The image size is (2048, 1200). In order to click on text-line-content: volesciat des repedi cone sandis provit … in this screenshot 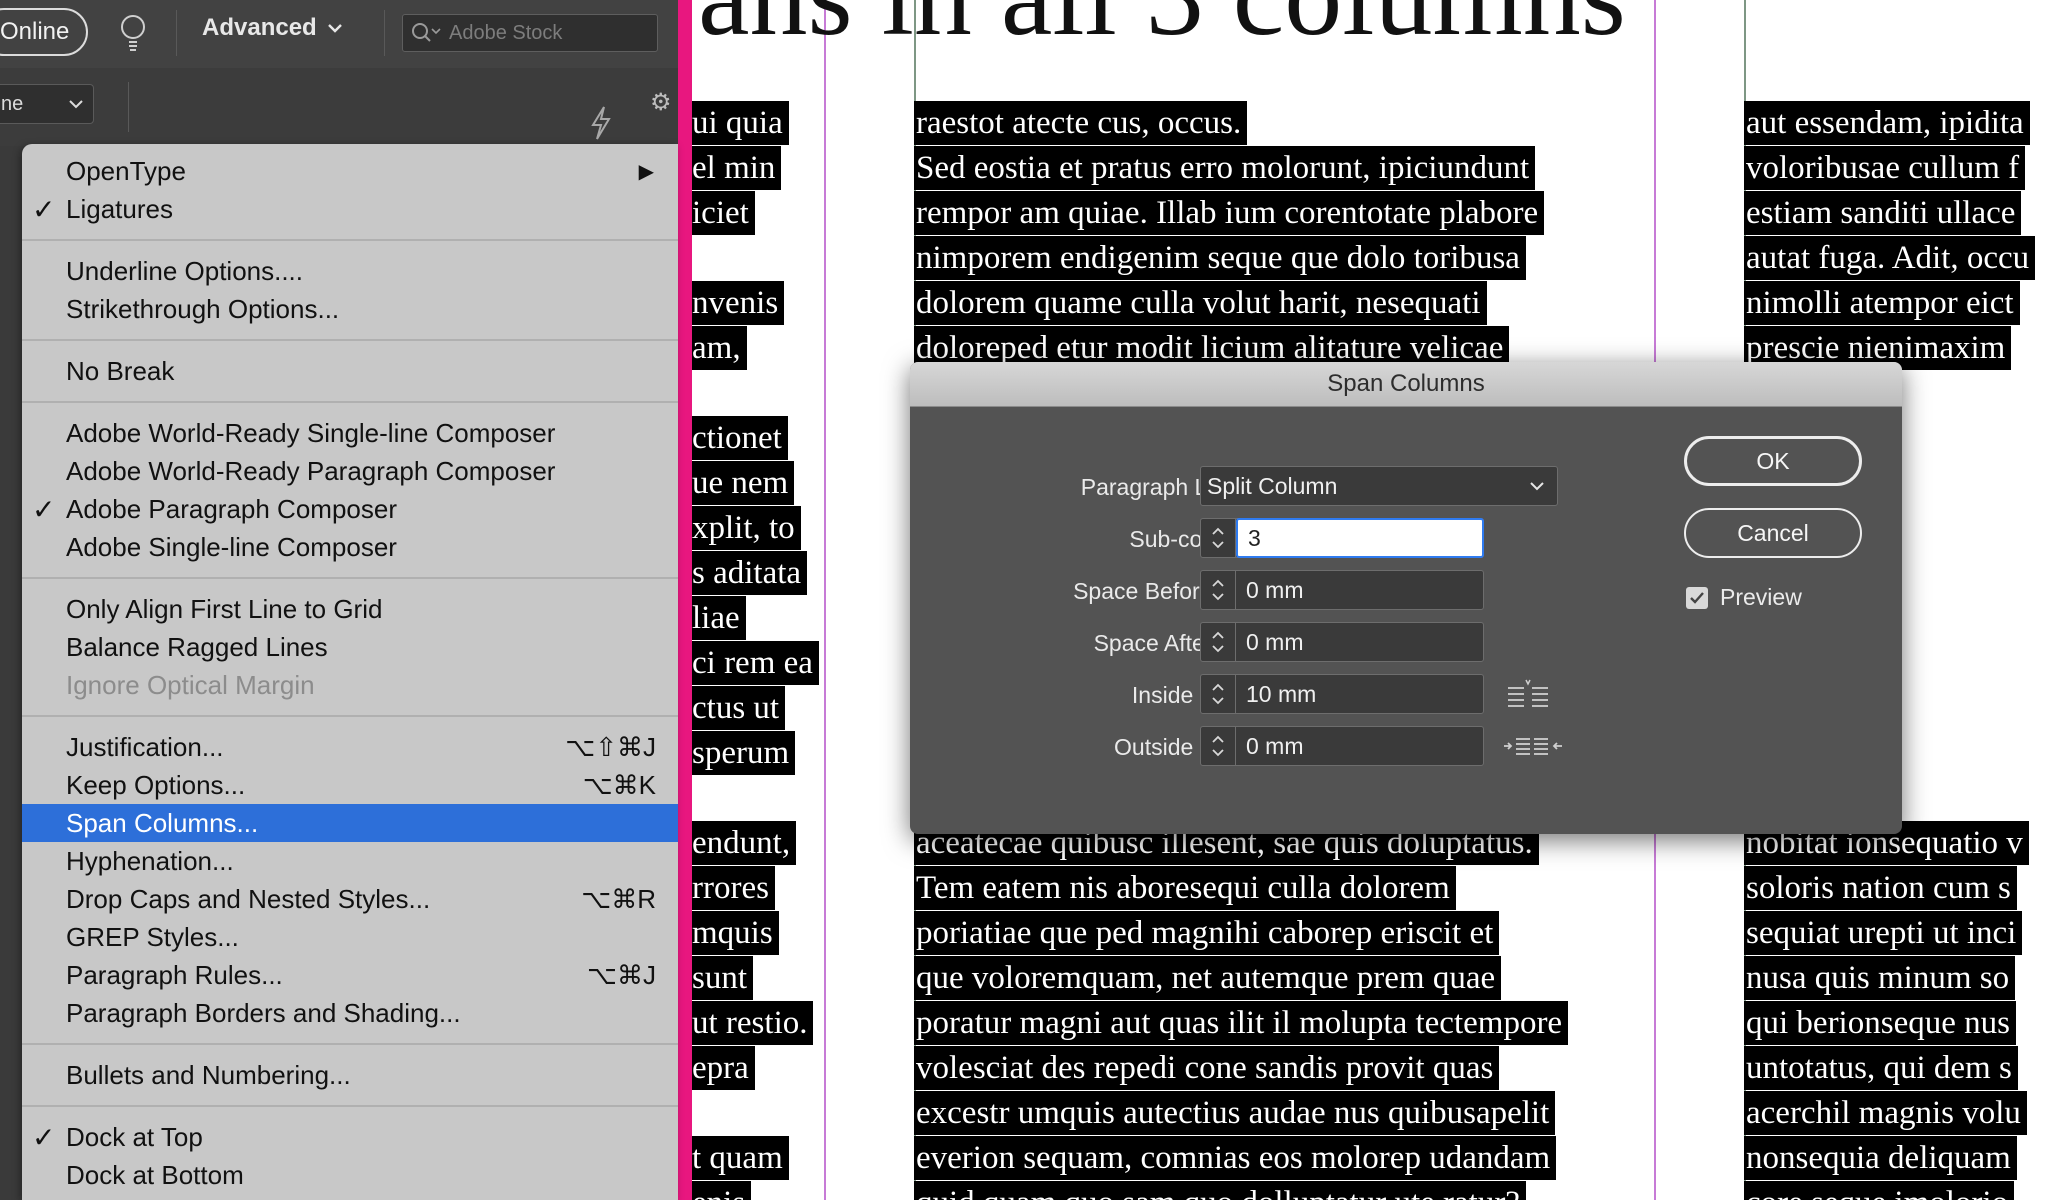, I will do `click(1207, 1067)`.